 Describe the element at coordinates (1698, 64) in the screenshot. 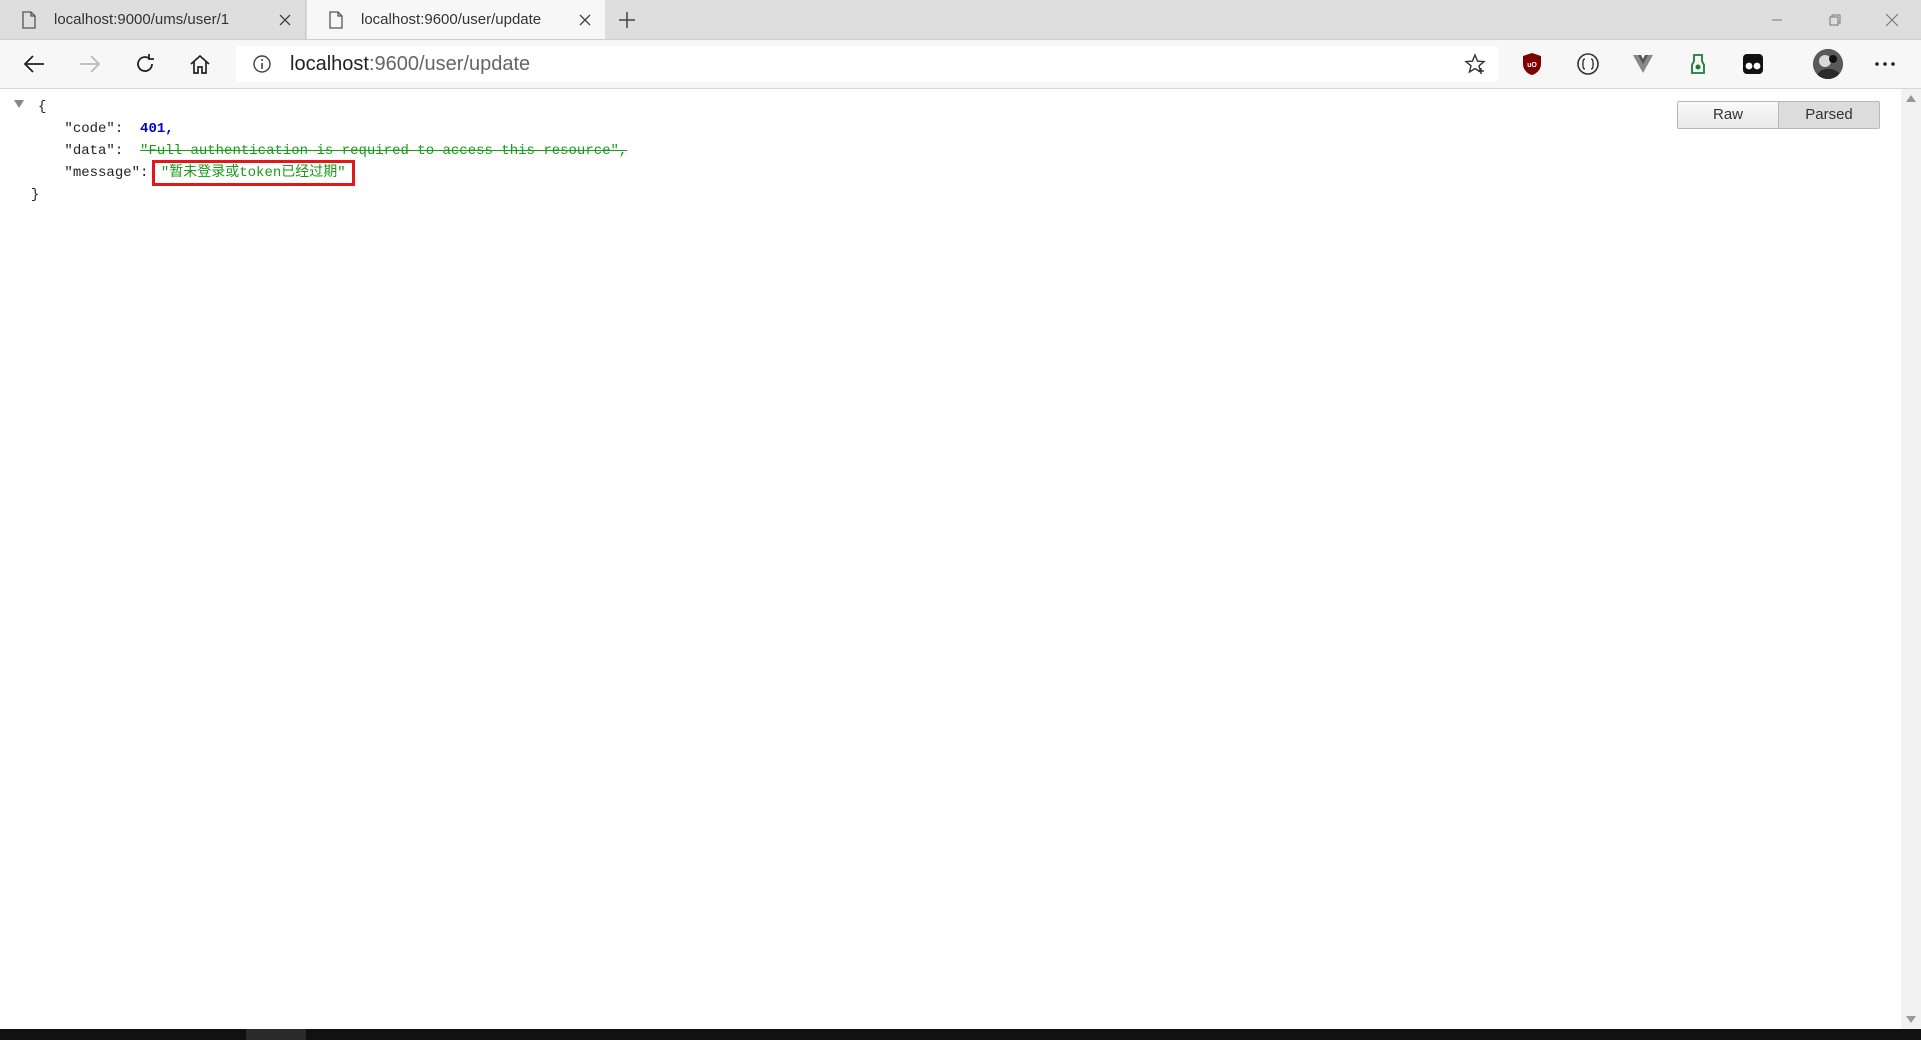

I see `extension-green-icon` at that location.